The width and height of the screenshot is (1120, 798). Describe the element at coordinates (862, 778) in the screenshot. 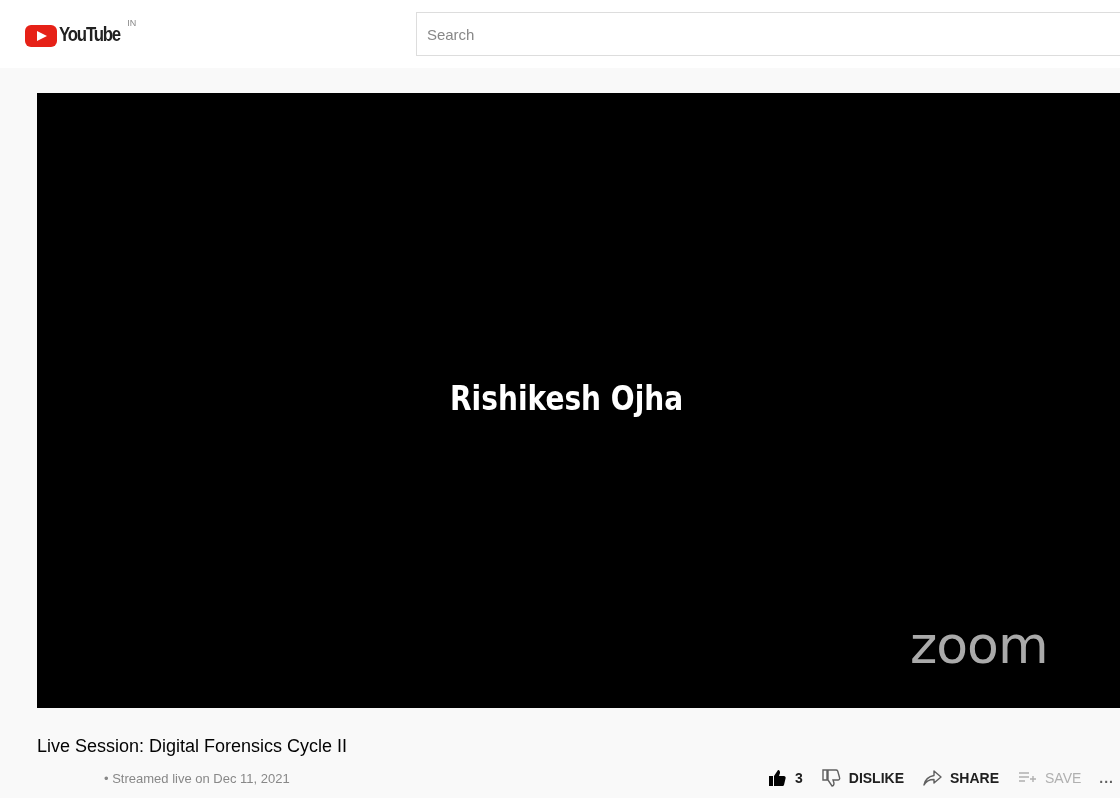

I see `dislike-button: DISLIKE` at that location.